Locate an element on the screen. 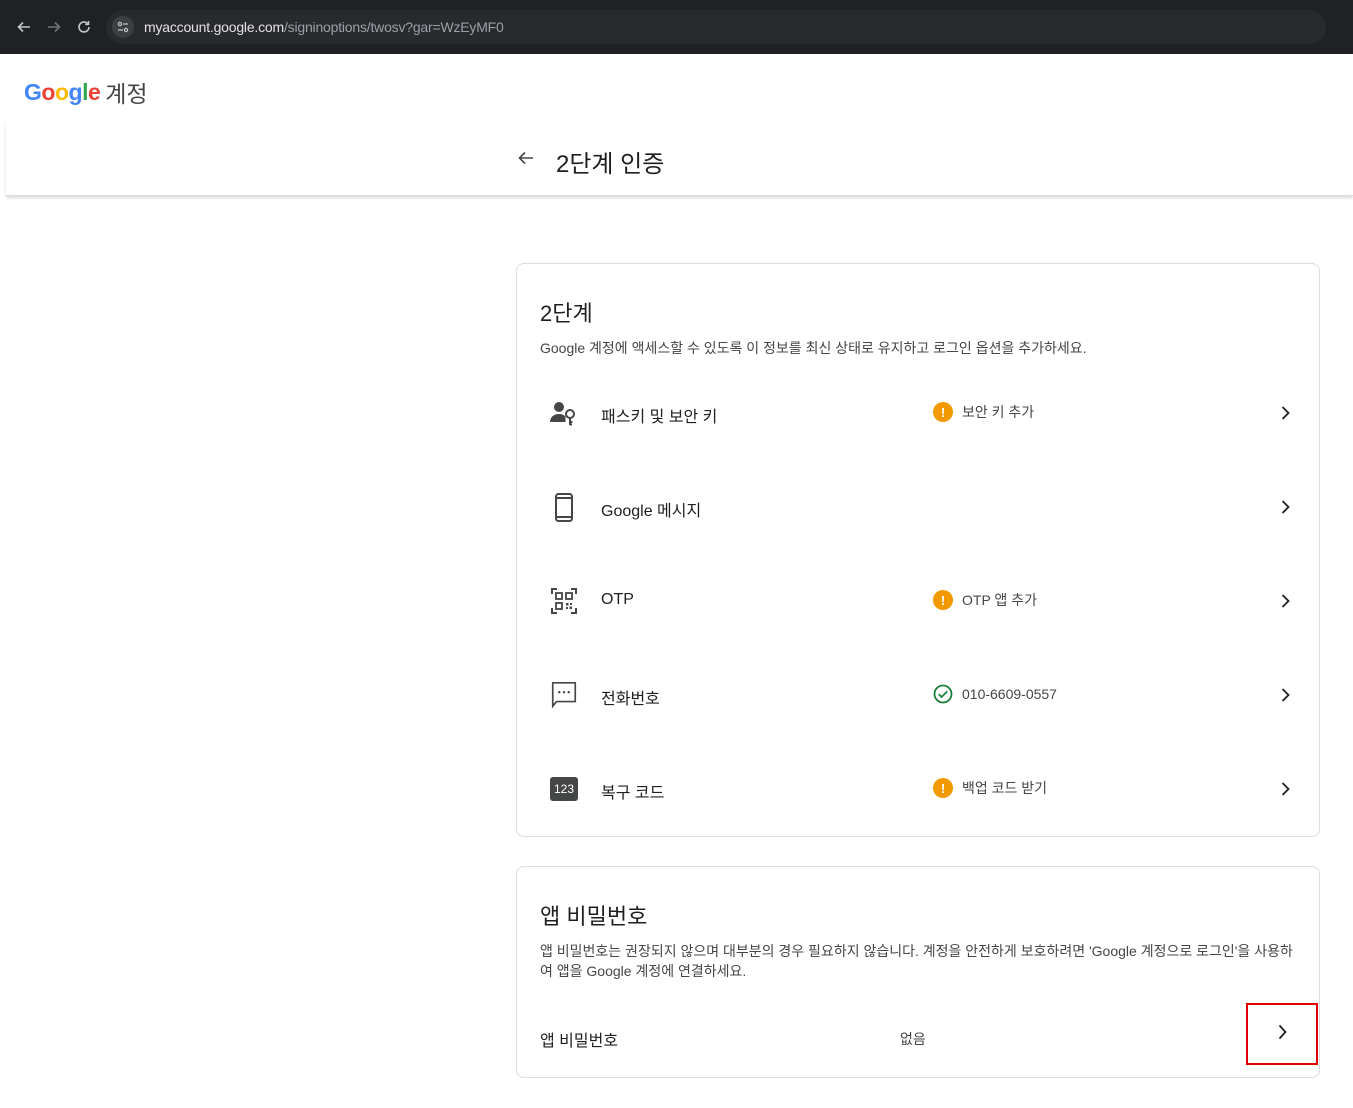 The image size is (1353, 1108). row-otp: OTP ! OTP 앱 추가 is located at coordinates (918, 601).